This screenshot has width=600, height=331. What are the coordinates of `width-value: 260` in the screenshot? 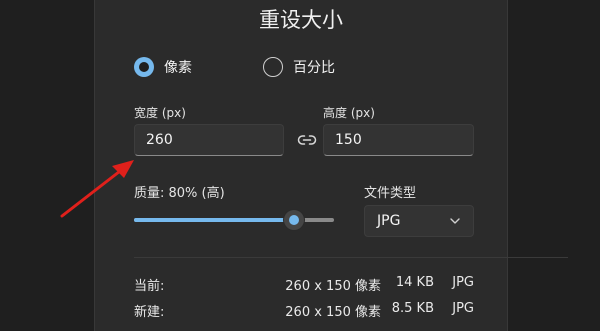 It's located at (159, 140).